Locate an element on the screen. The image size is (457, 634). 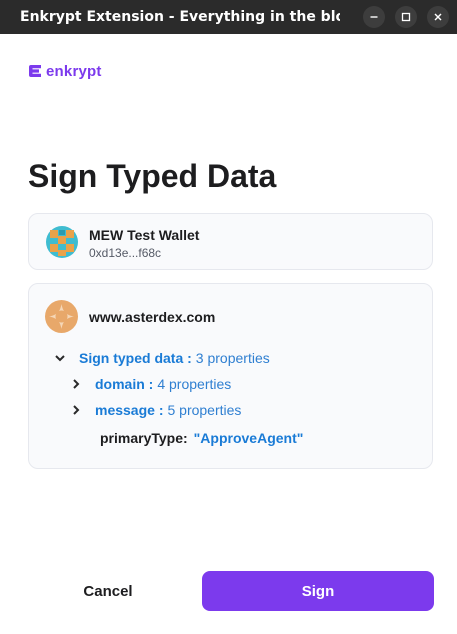
brand-name: enkrypt is located at coordinates (74, 71).